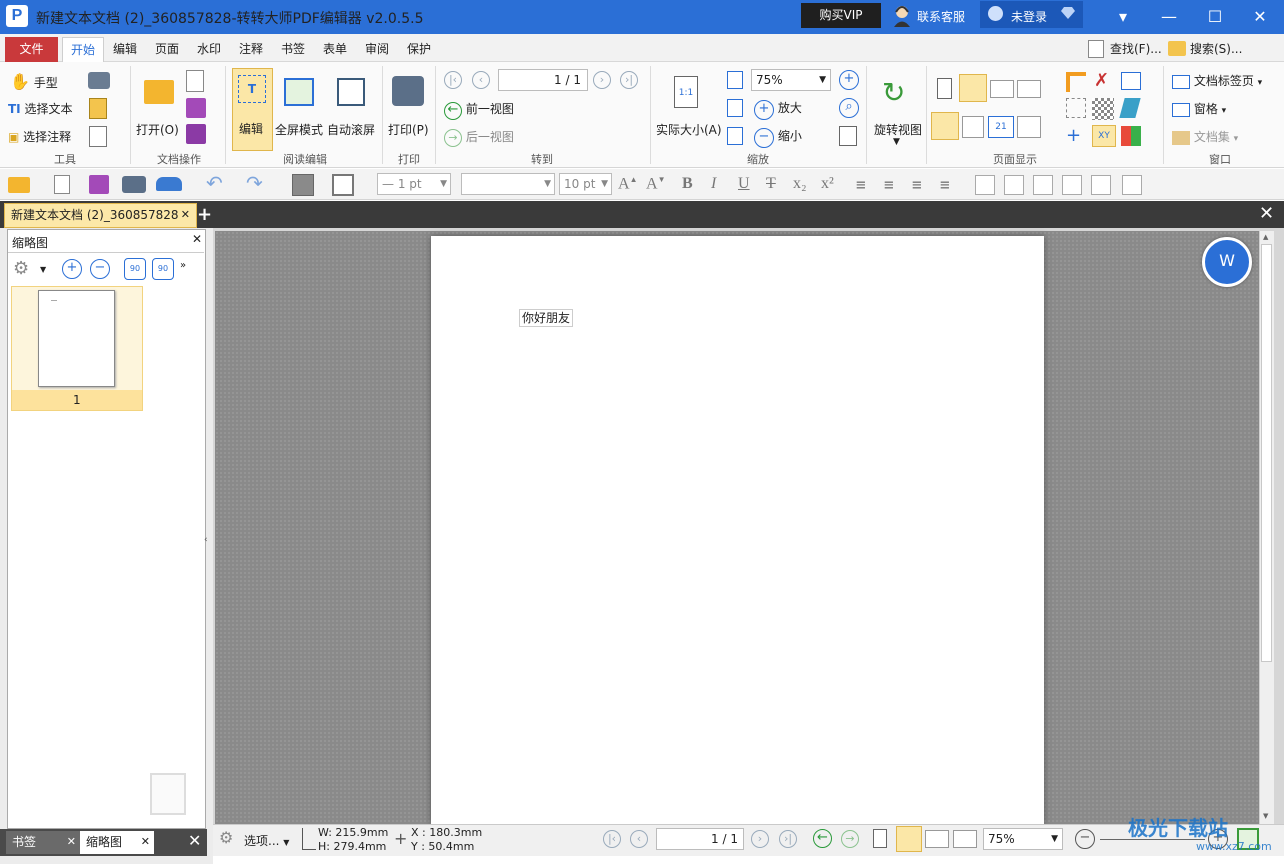 This screenshot has width=1284, height=864. I want to click on next-view-button: → 后一视图, so click(479, 137).